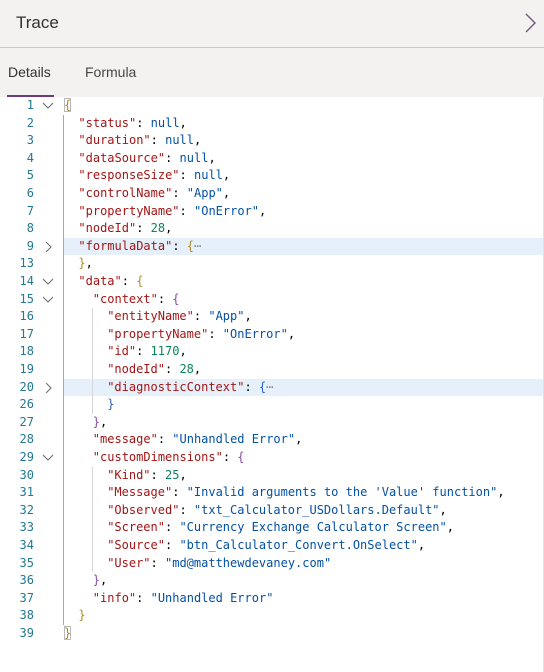  Describe the element at coordinates (272, 599) in the screenshot. I see `code-line: 37 "info": "Unhandled Error"` at that location.